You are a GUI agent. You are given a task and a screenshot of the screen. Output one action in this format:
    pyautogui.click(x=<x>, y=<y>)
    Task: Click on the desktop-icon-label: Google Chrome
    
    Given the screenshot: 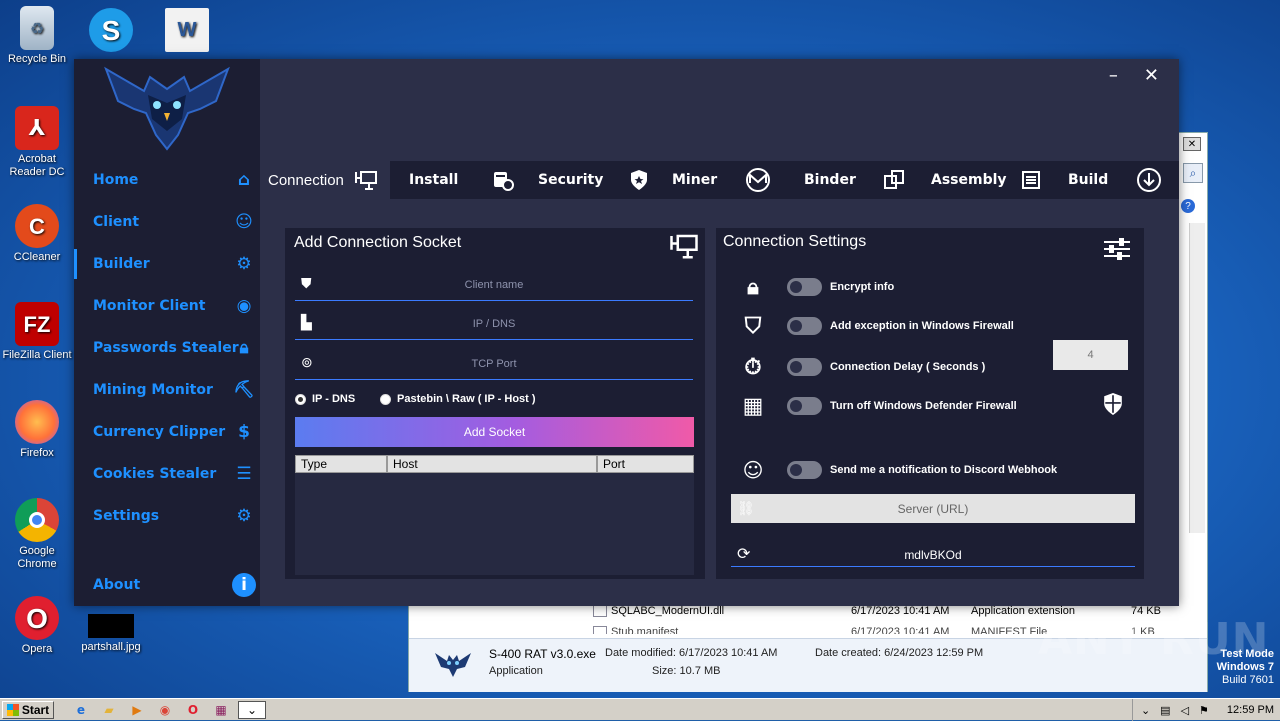 What is the action you would take?
    pyautogui.click(x=37, y=557)
    